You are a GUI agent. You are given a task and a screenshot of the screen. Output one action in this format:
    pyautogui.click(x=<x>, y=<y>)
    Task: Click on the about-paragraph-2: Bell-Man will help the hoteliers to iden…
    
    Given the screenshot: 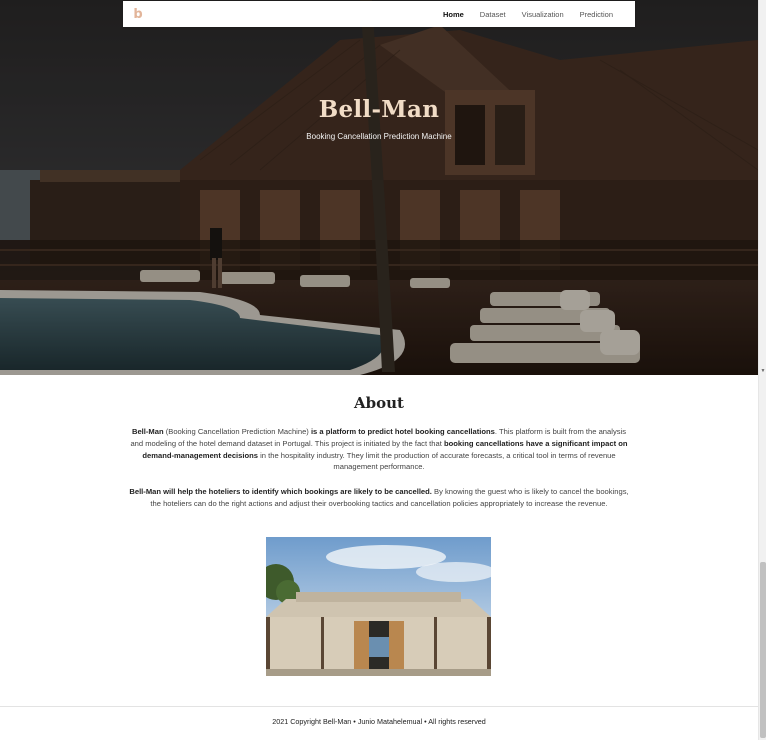 What is the action you would take?
    pyautogui.click(x=379, y=498)
    